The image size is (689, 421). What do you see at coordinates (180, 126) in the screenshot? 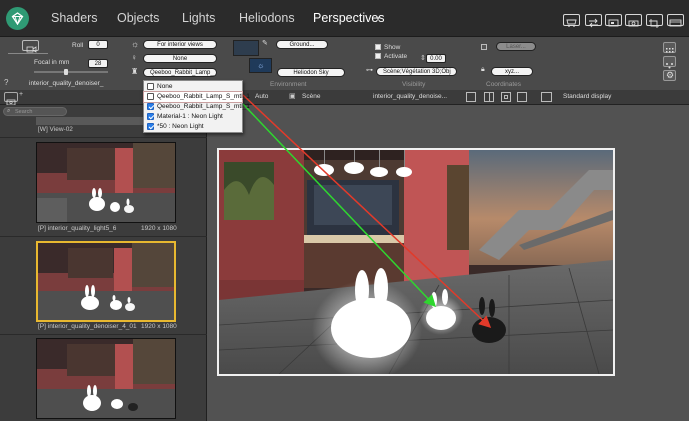
I see `menu-item-label: *50 : Neon Light` at bounding box center [180, 126].